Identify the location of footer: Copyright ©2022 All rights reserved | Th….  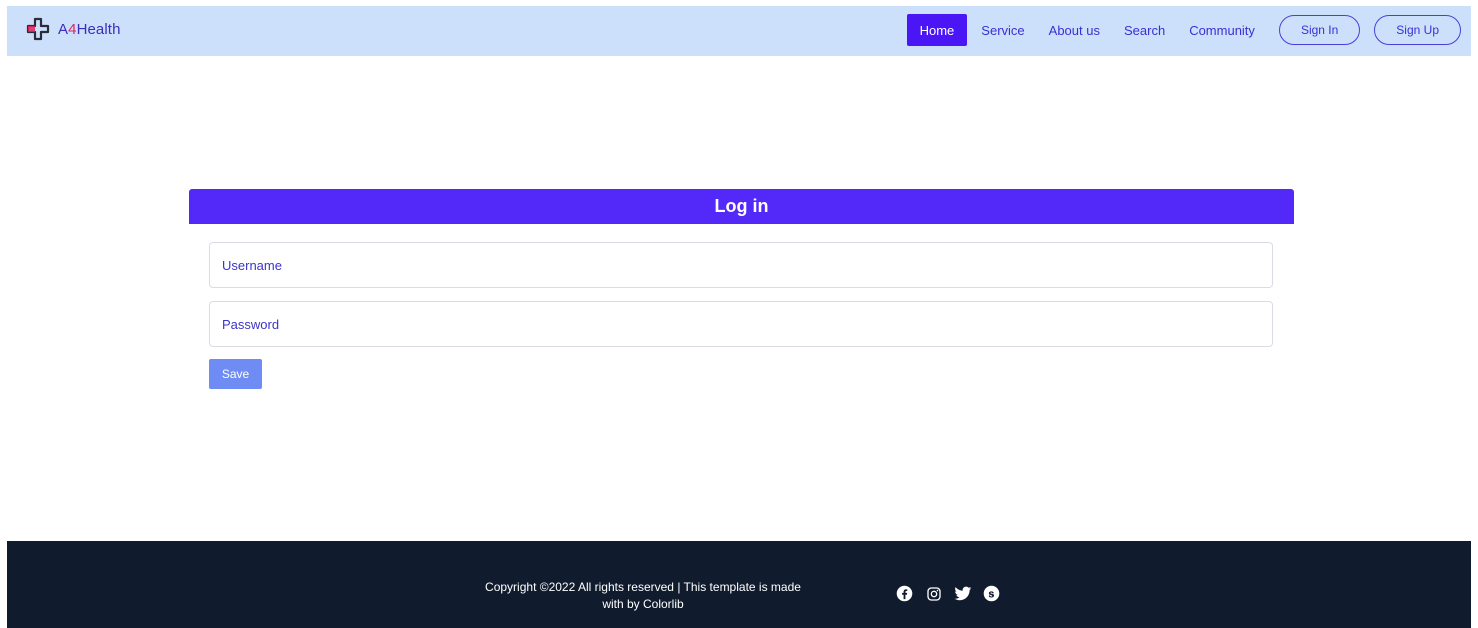
(739, 584).